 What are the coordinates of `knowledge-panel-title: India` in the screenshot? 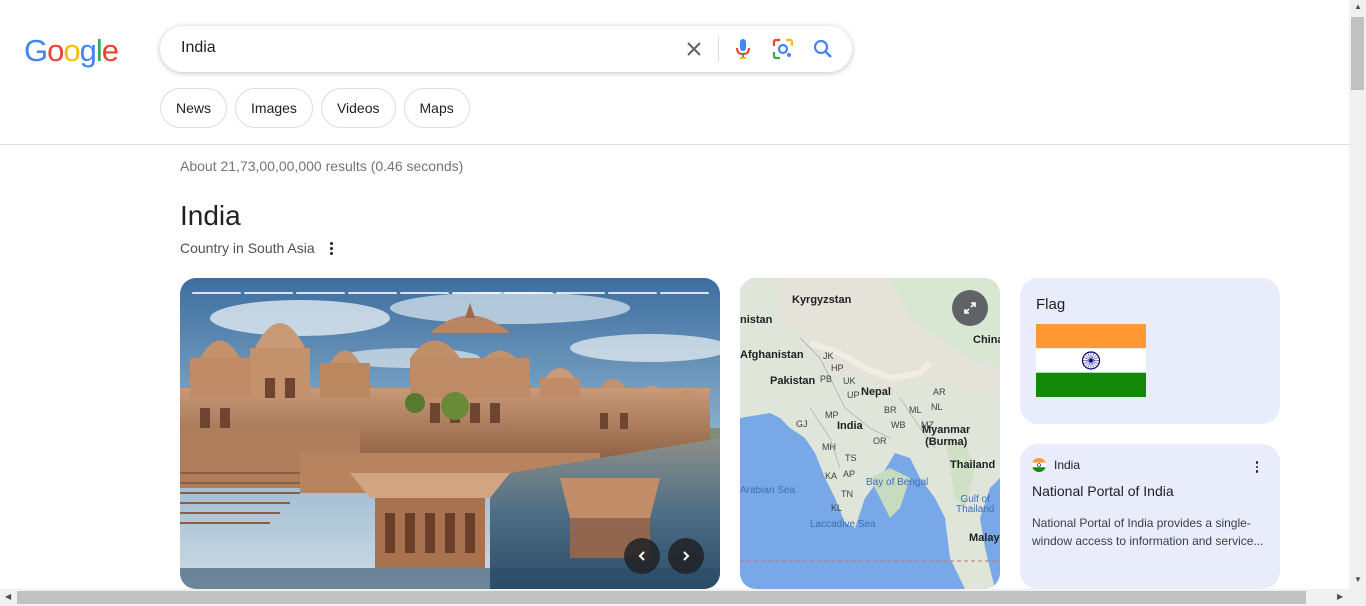 It's located at (210, 215).